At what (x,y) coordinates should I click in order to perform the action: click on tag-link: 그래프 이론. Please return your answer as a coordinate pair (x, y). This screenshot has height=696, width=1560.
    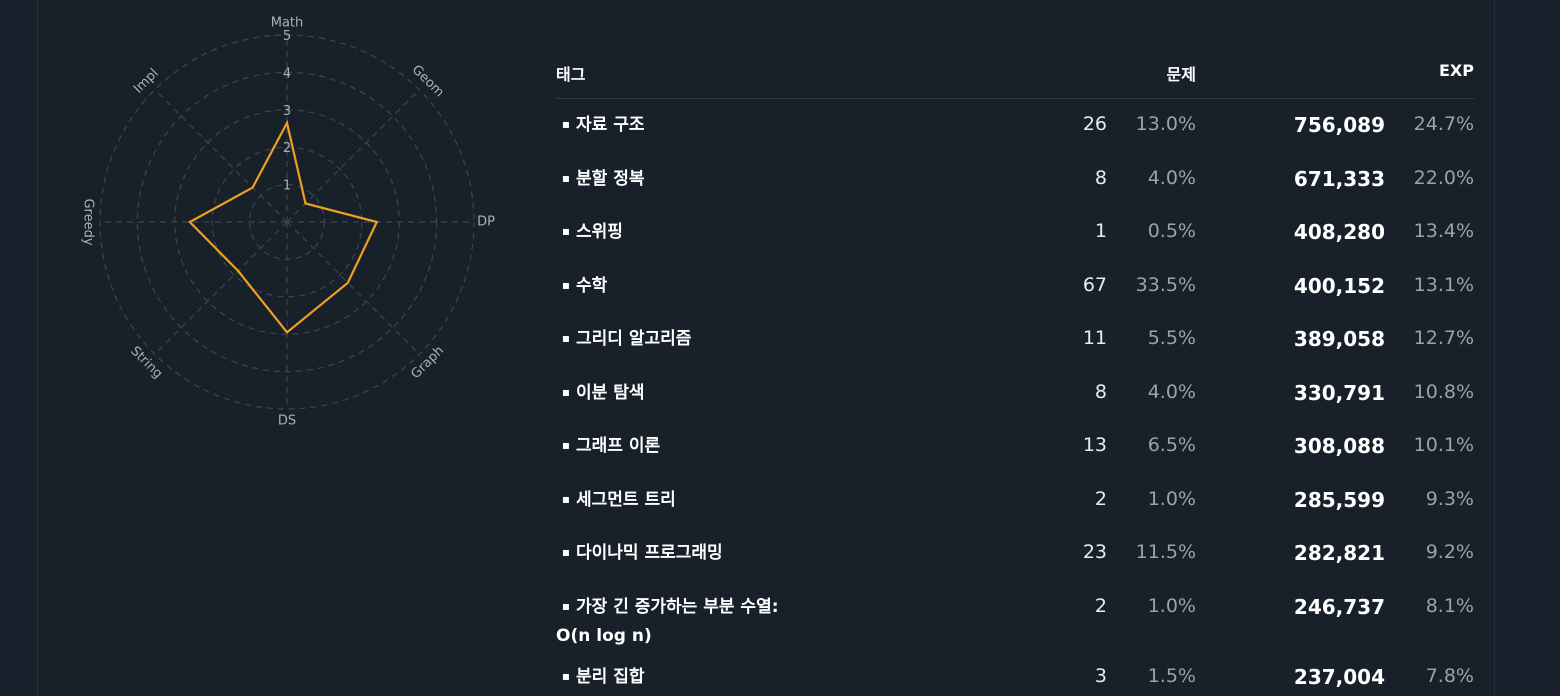
    Looking at the image, I should click on (686, 446).